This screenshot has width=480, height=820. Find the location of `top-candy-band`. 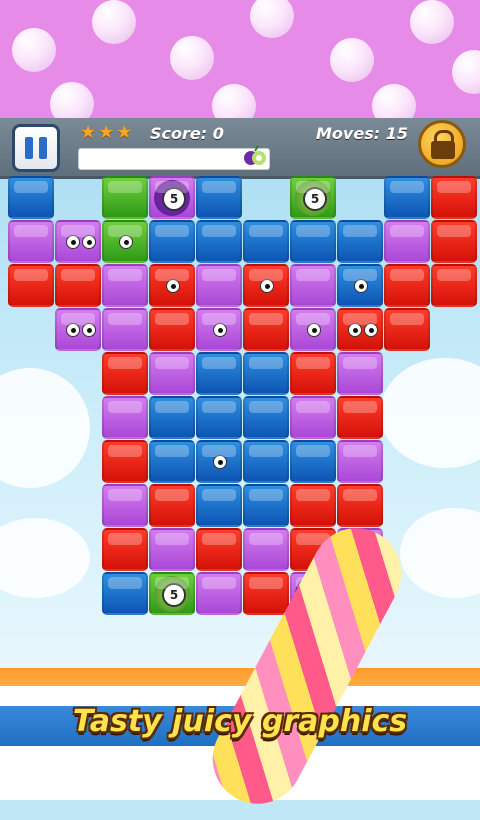

top-candy-band is located at coordinates (240, 59).